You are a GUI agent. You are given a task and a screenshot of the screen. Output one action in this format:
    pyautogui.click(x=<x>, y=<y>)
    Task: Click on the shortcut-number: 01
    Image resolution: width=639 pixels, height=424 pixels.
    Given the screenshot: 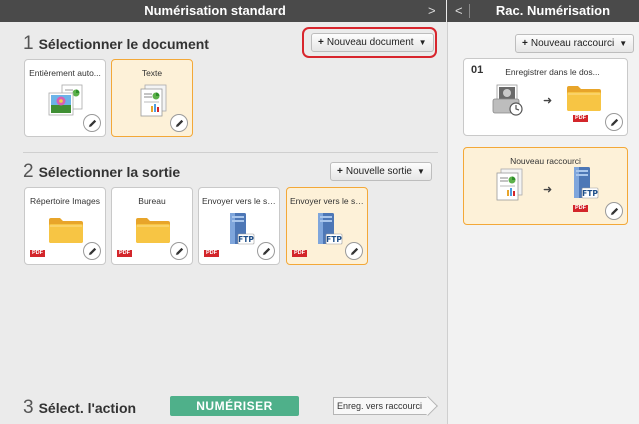 What is the action you would take?
    pyautogui.click(x=477, y=70)
    